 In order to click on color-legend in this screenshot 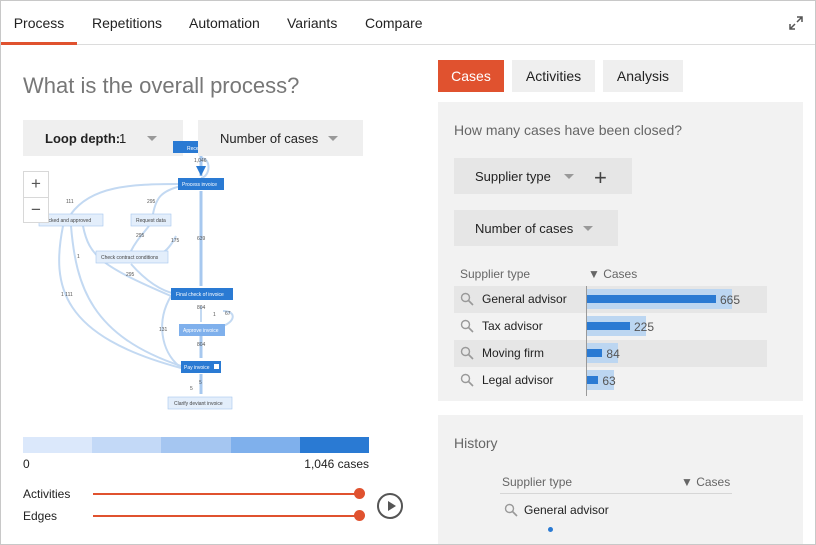, I will do `click(196, 445)`.